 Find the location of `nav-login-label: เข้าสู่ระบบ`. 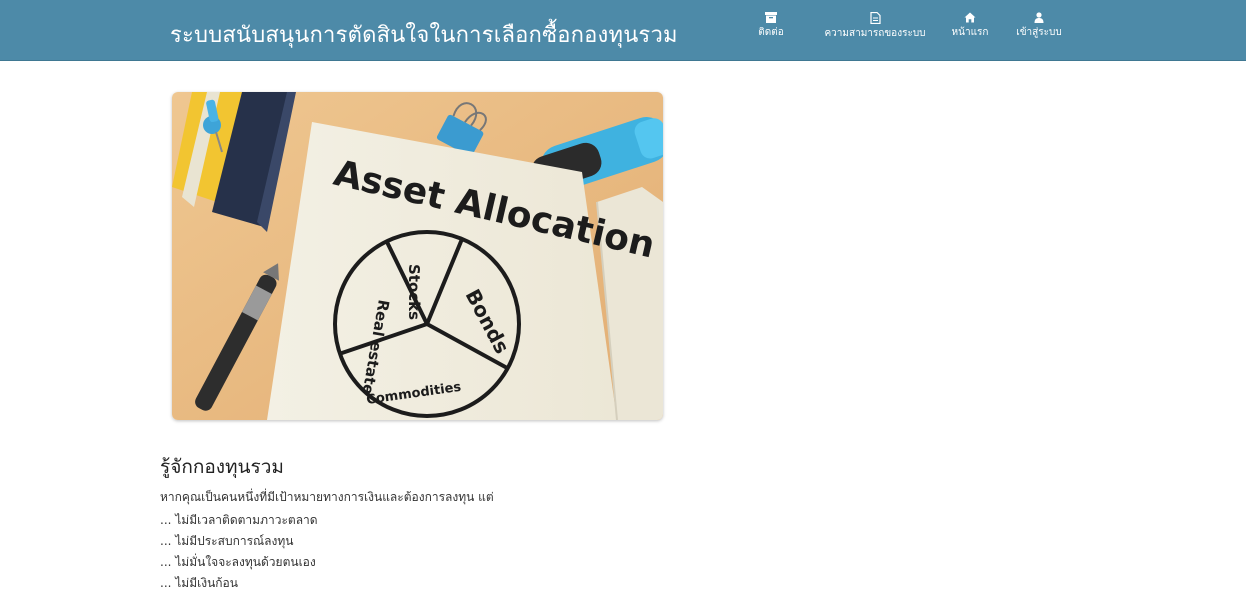

nav-login-label: เข้าสู่ระบบ is located at coordinates (1039, 32).